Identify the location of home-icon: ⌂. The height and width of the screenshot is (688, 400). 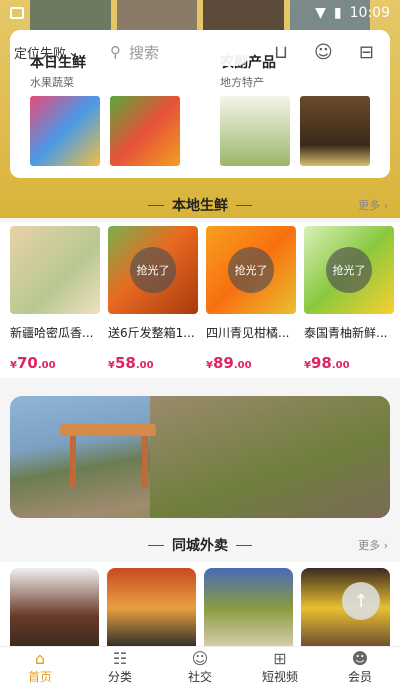
(40, 658).